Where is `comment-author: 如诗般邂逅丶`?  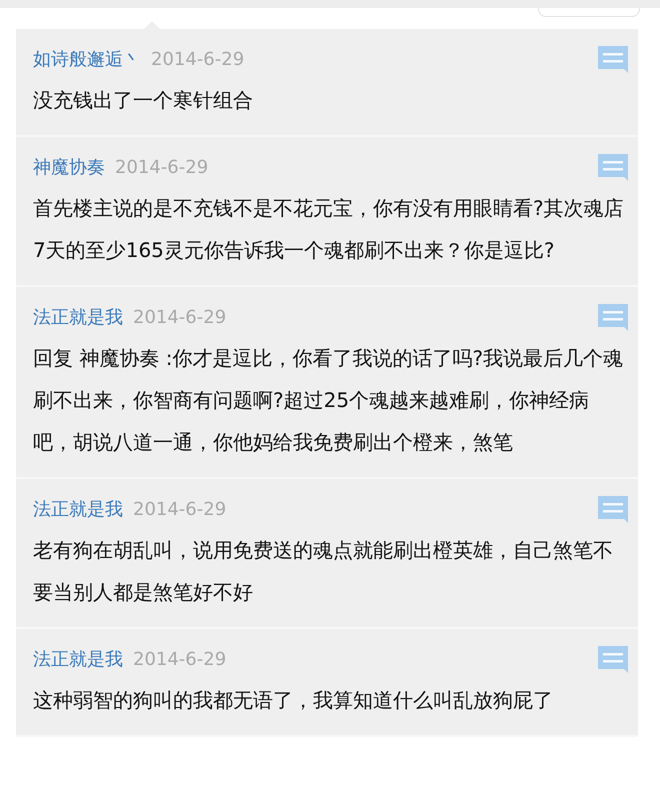 comment-author: 如诗般邂逅丶 is located at coordinates (87, 59).